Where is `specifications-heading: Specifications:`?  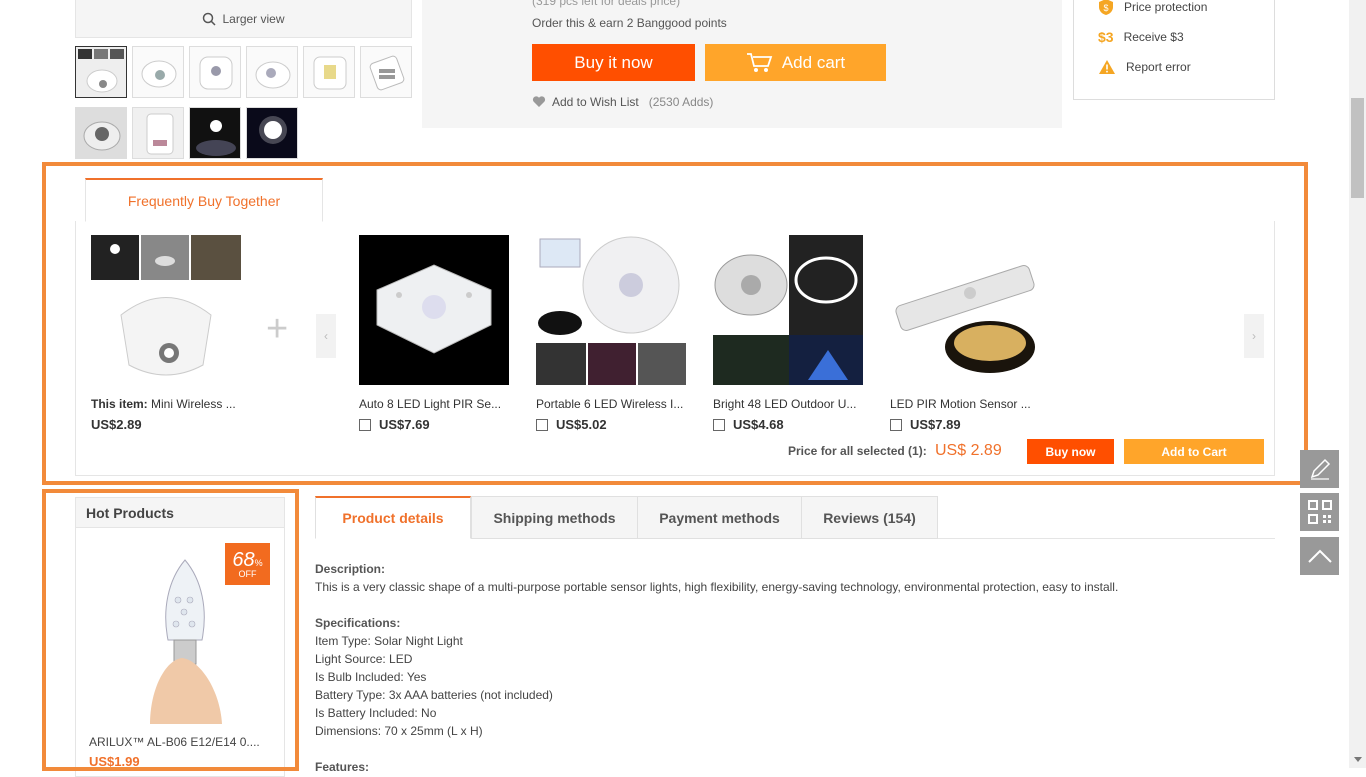
specifications-heading: Specifications: is located at coordinates (358, 623).